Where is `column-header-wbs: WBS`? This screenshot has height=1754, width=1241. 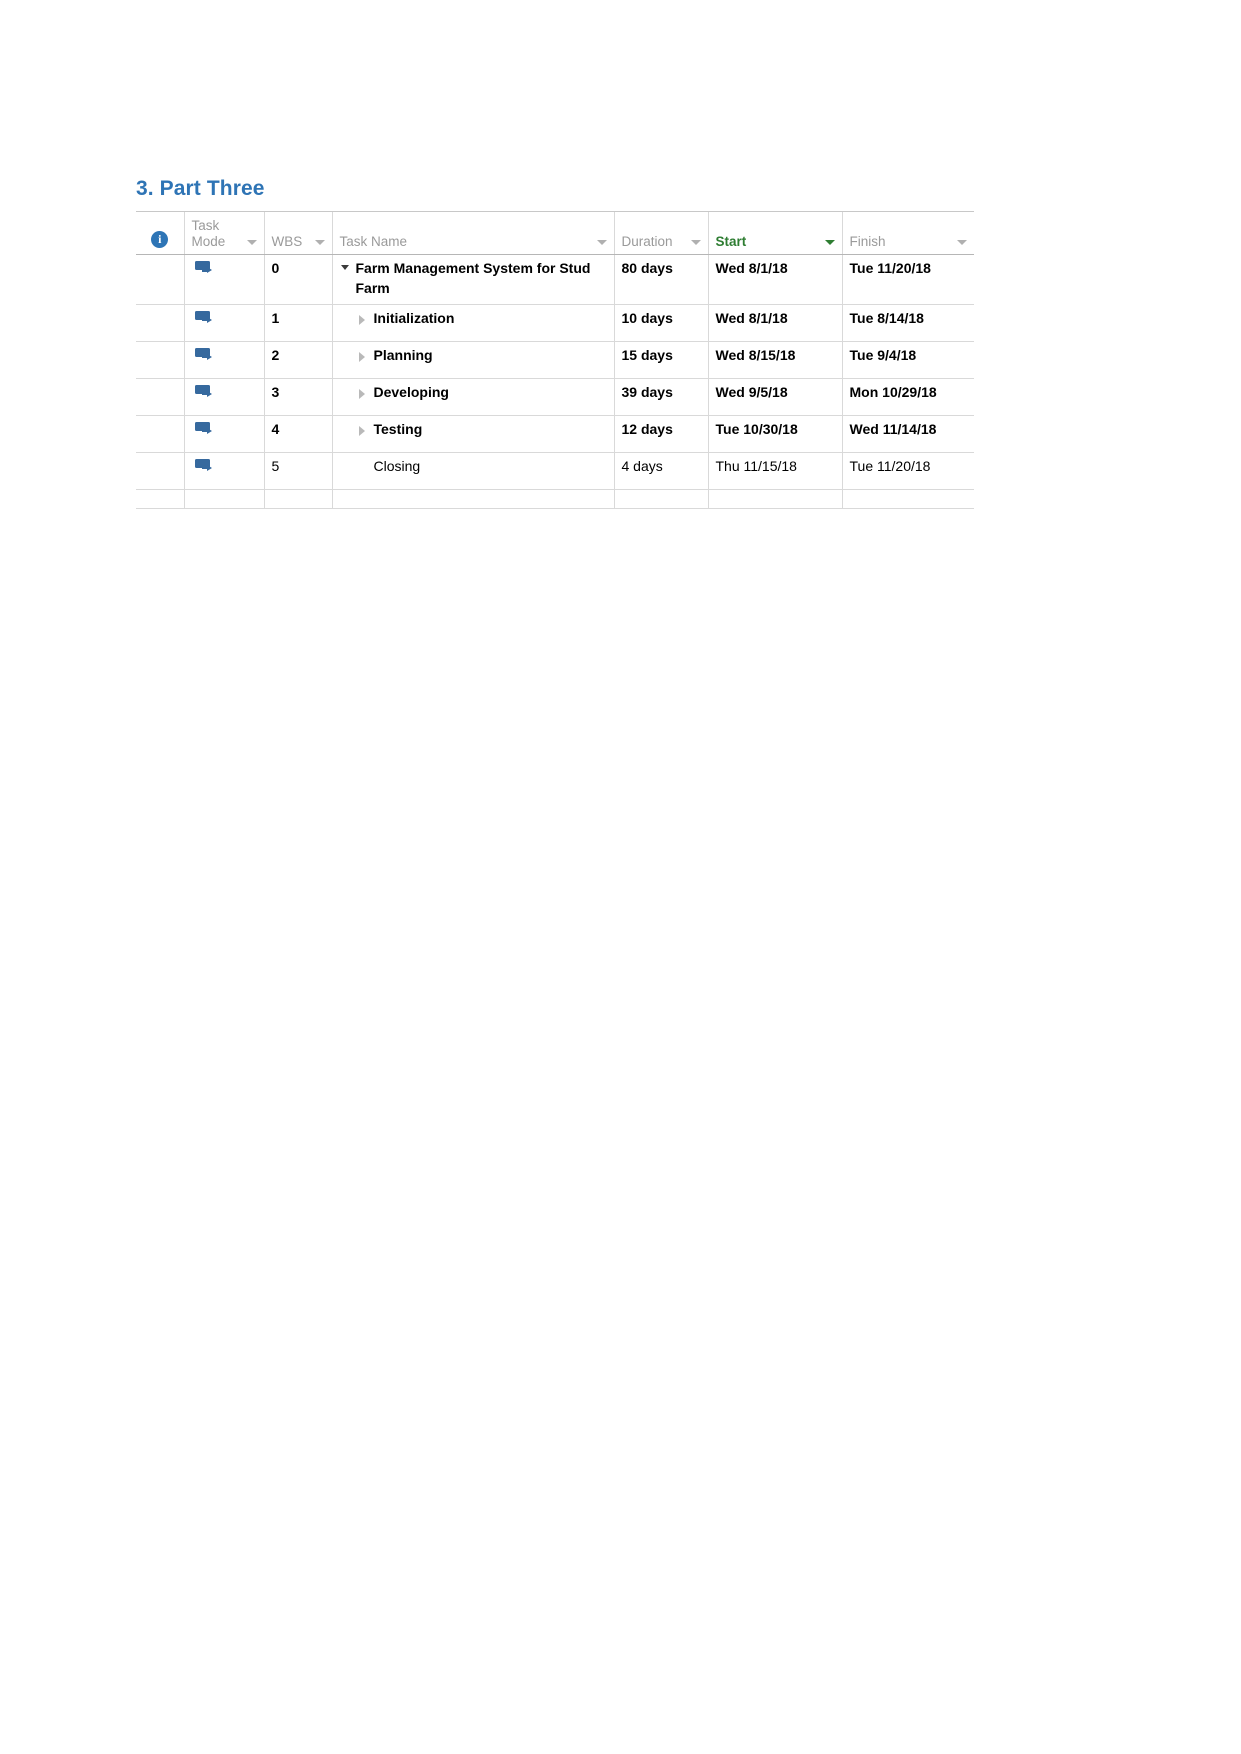
column-header-wbs: WBS is located at coordinates (298, 234).